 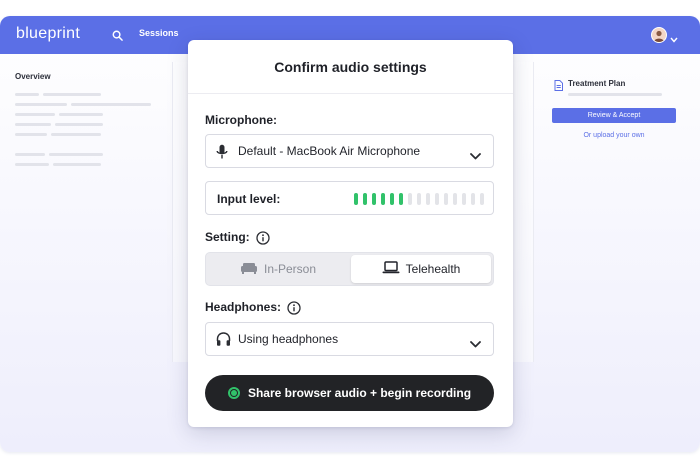 I want to click on in-person-label: In-Person, so click(x=290, y=269).